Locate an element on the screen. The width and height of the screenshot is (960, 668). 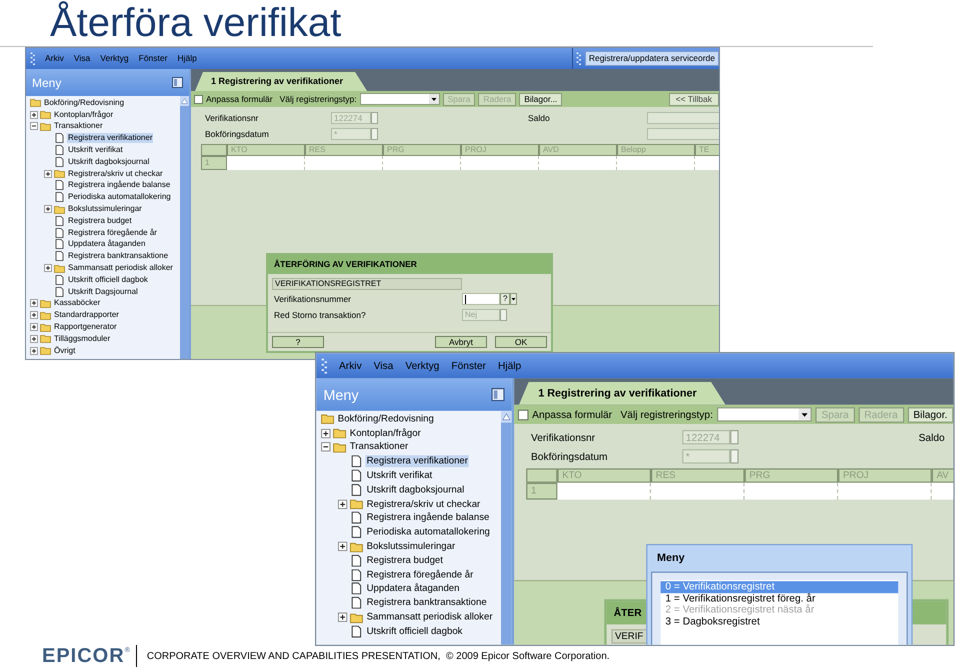
tree-item: Kassaböcker is located at coordinates (77, 303).